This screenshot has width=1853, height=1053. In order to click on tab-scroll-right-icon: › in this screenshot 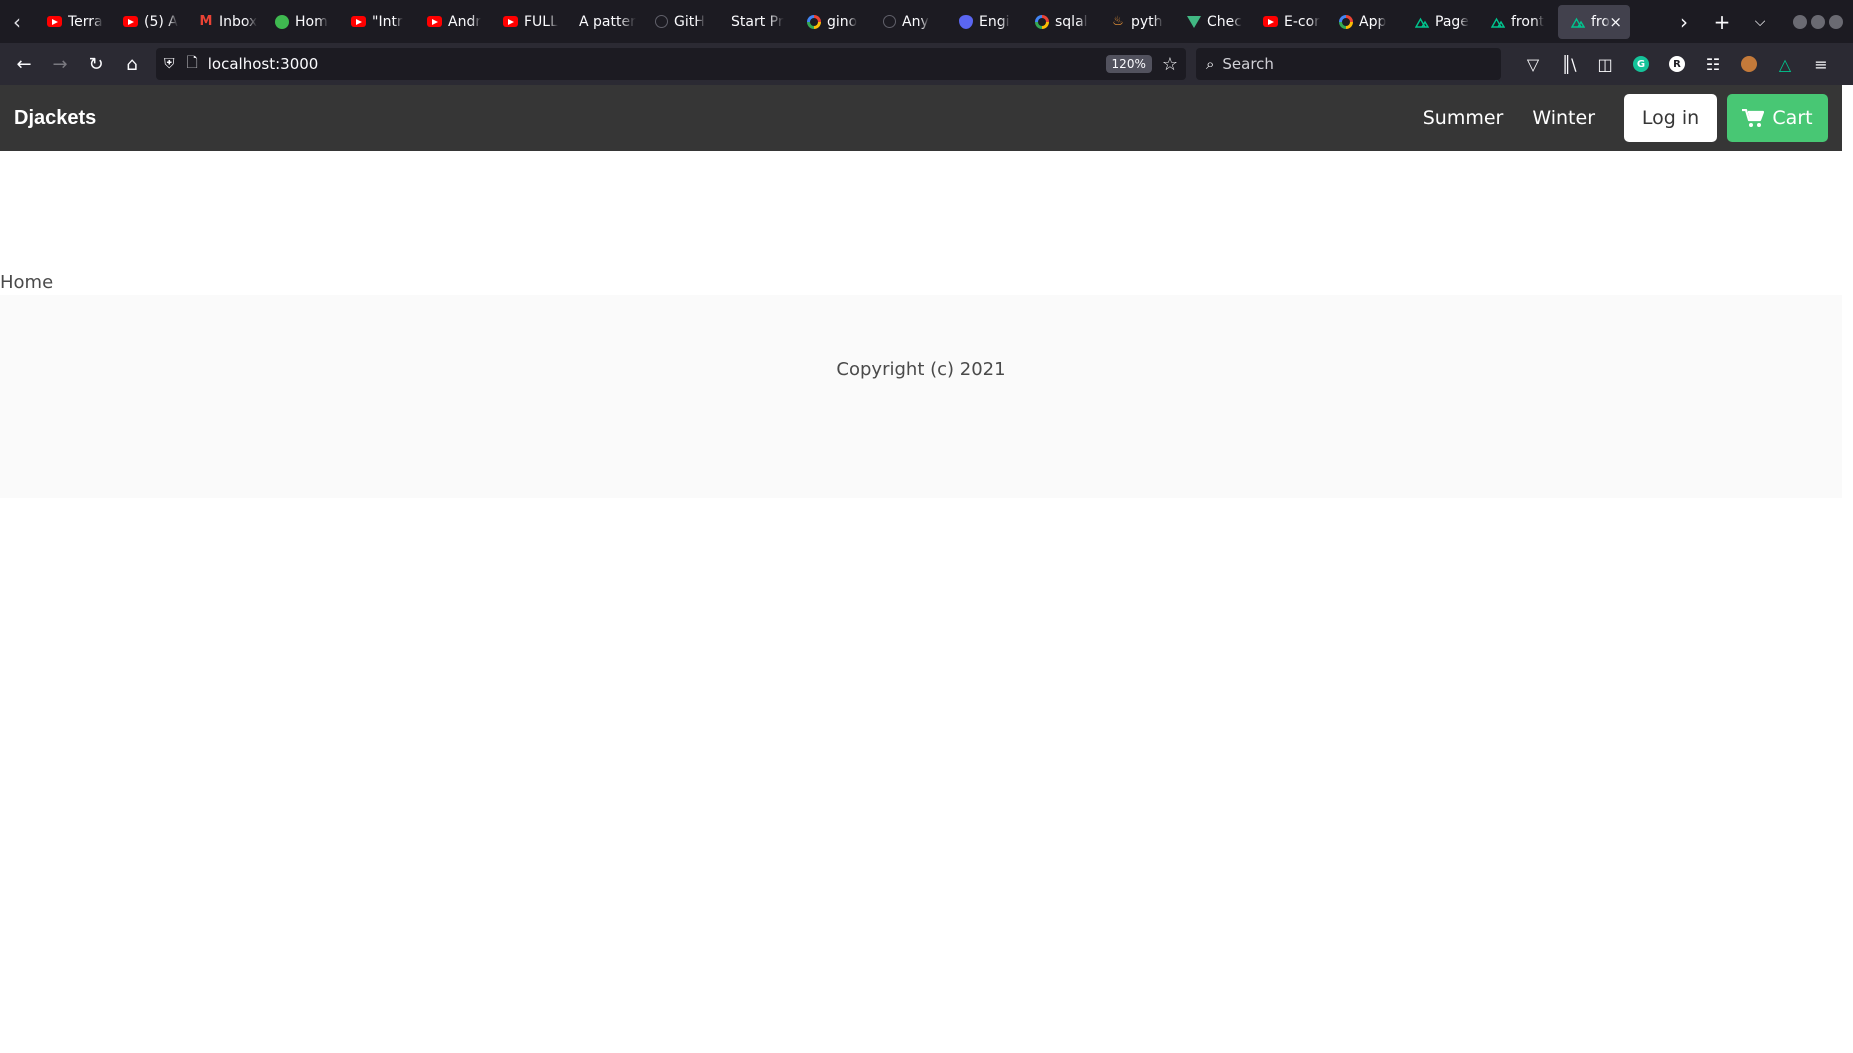, I will do `click(1684, 21)`.